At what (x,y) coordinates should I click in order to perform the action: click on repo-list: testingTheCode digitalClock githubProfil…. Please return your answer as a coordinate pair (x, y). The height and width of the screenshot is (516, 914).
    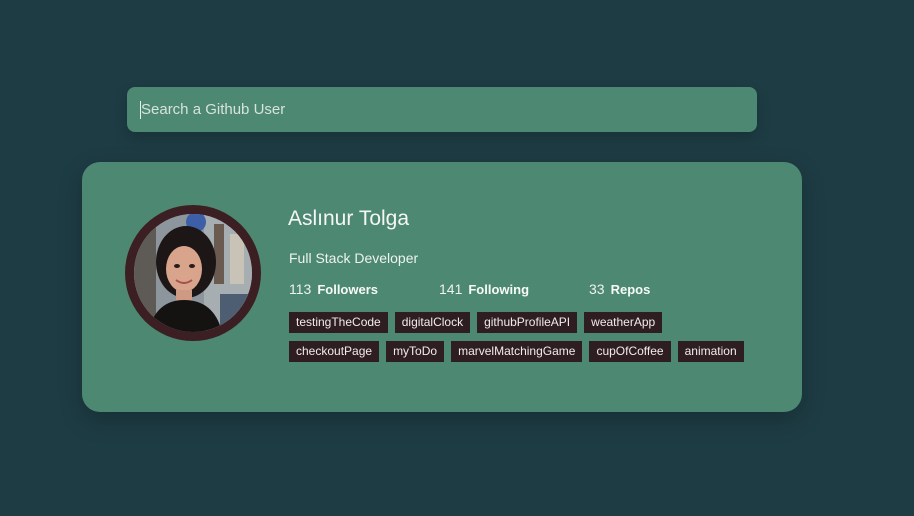
    Looking at the image, I should click on (524, 337).